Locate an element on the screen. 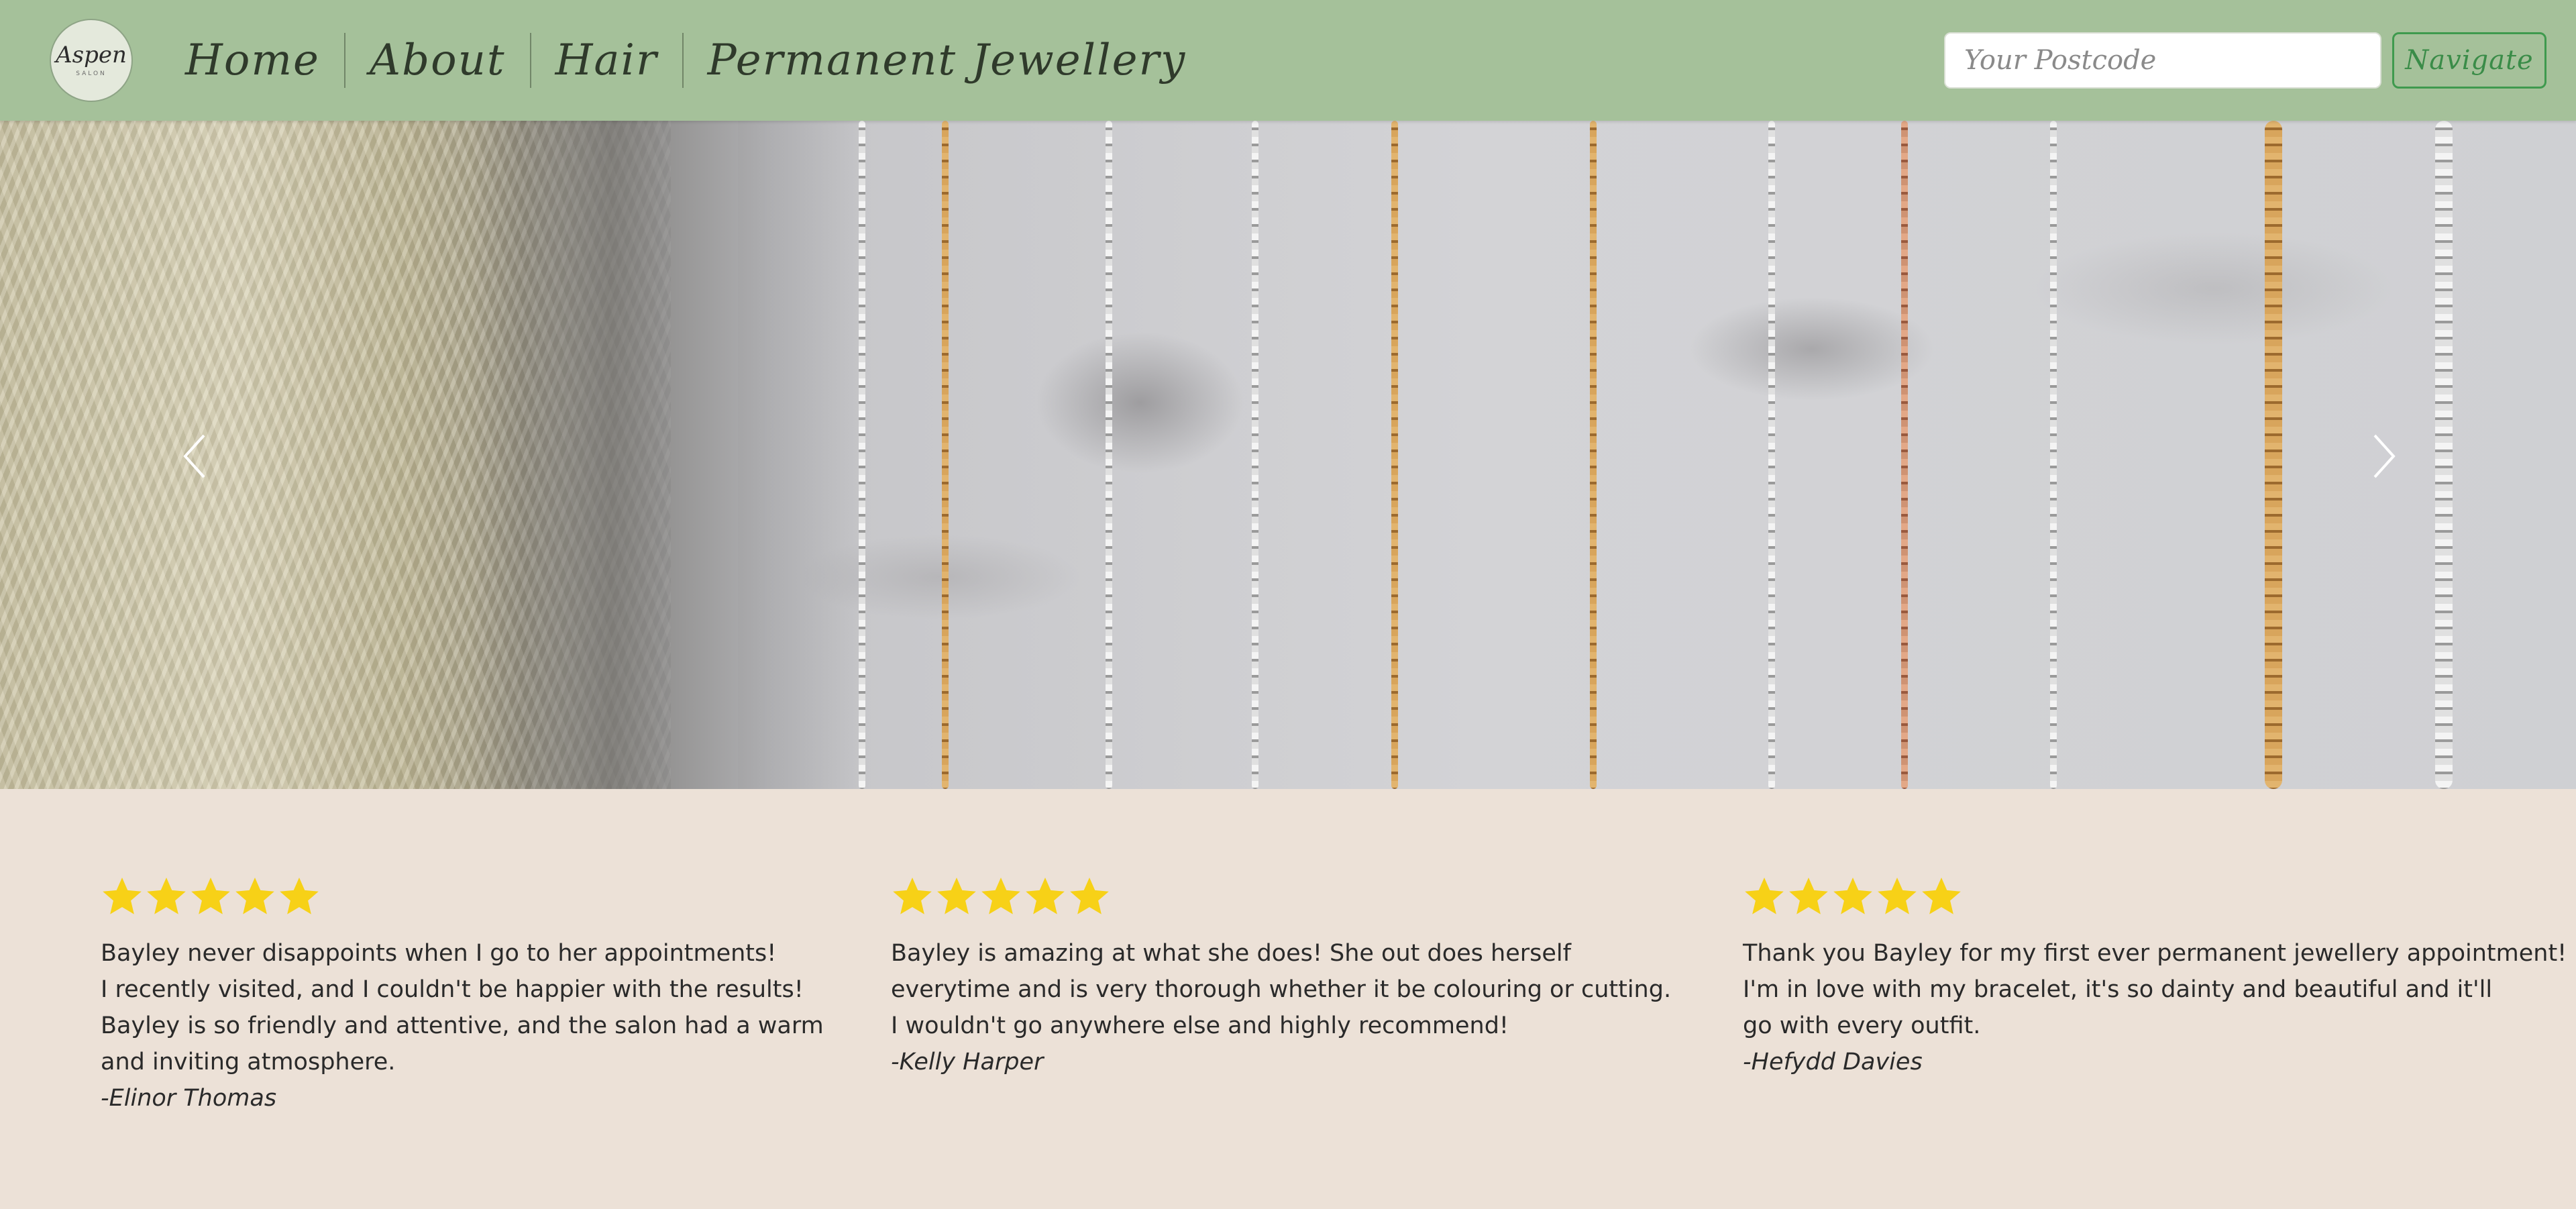 This screenshot has height=1209, width=2576. review-line: and inviting atmosphere. is located at coordinates (248, 1062).